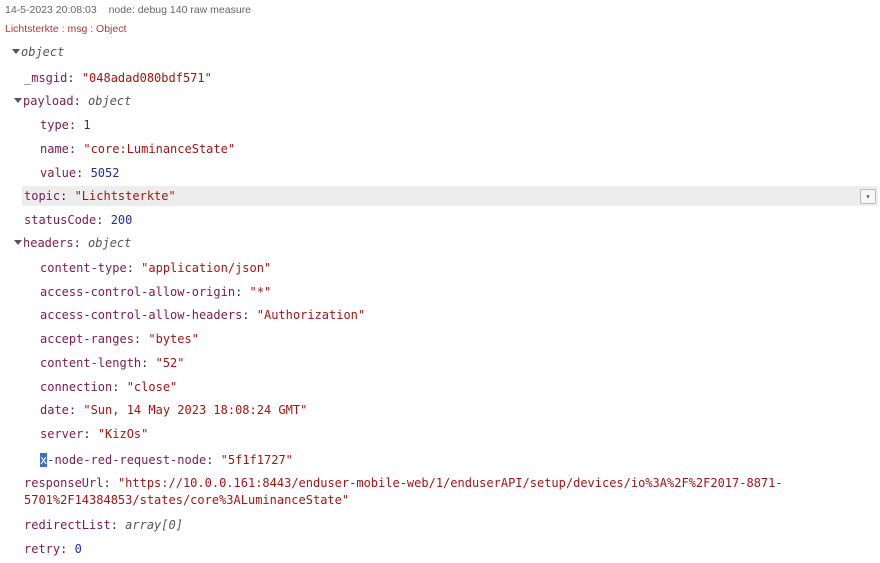 The image size is (880, 563). I want to click on value-date: "Sun, 14 May 2023 18:08:24 GMT", so click(195, 410).